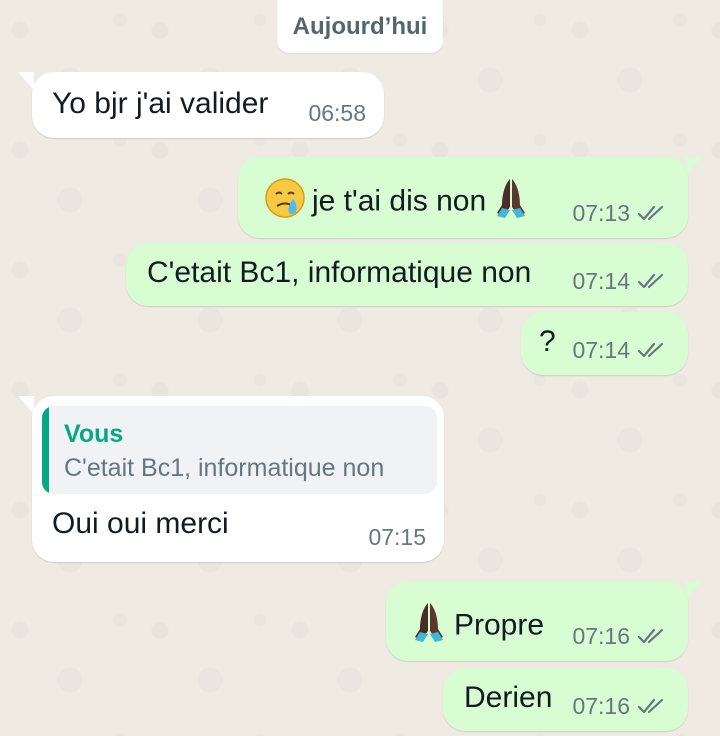 The image size is (720, 736). What do you see at coordinates (601, 213) in the screenshot?
I see `message-time: 07:13` at bounding box center [601, 213].